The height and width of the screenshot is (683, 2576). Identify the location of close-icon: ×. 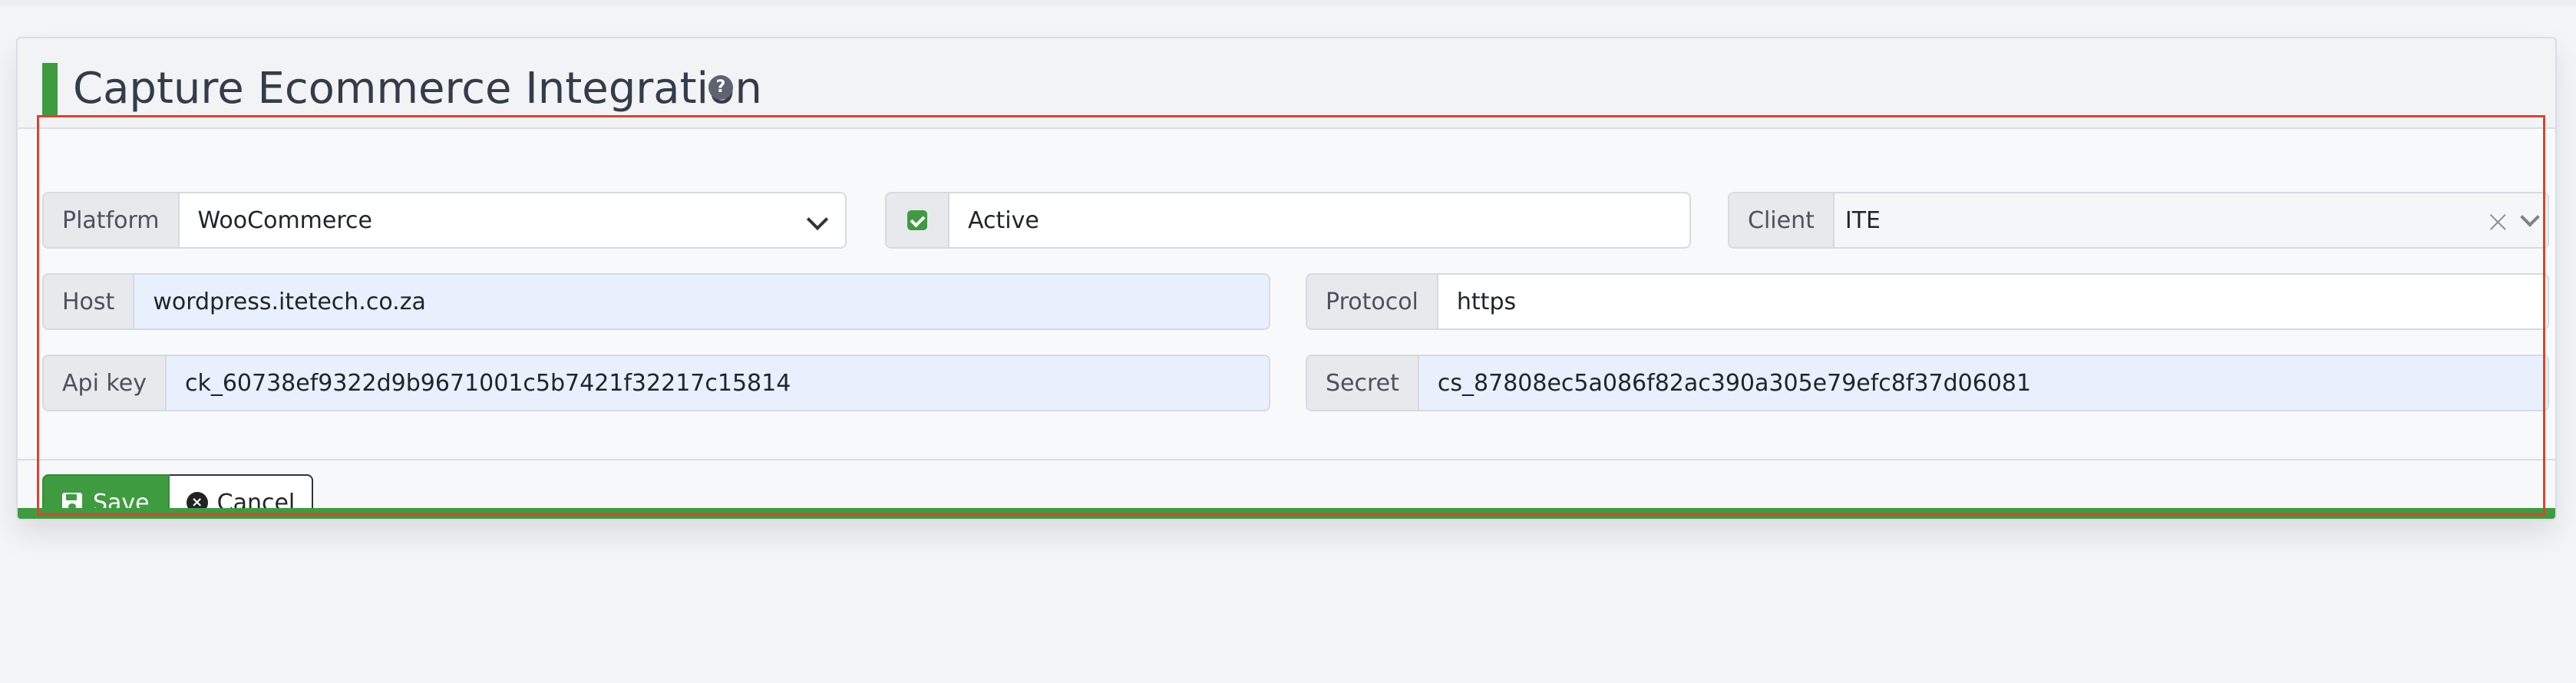
(2498, 222).